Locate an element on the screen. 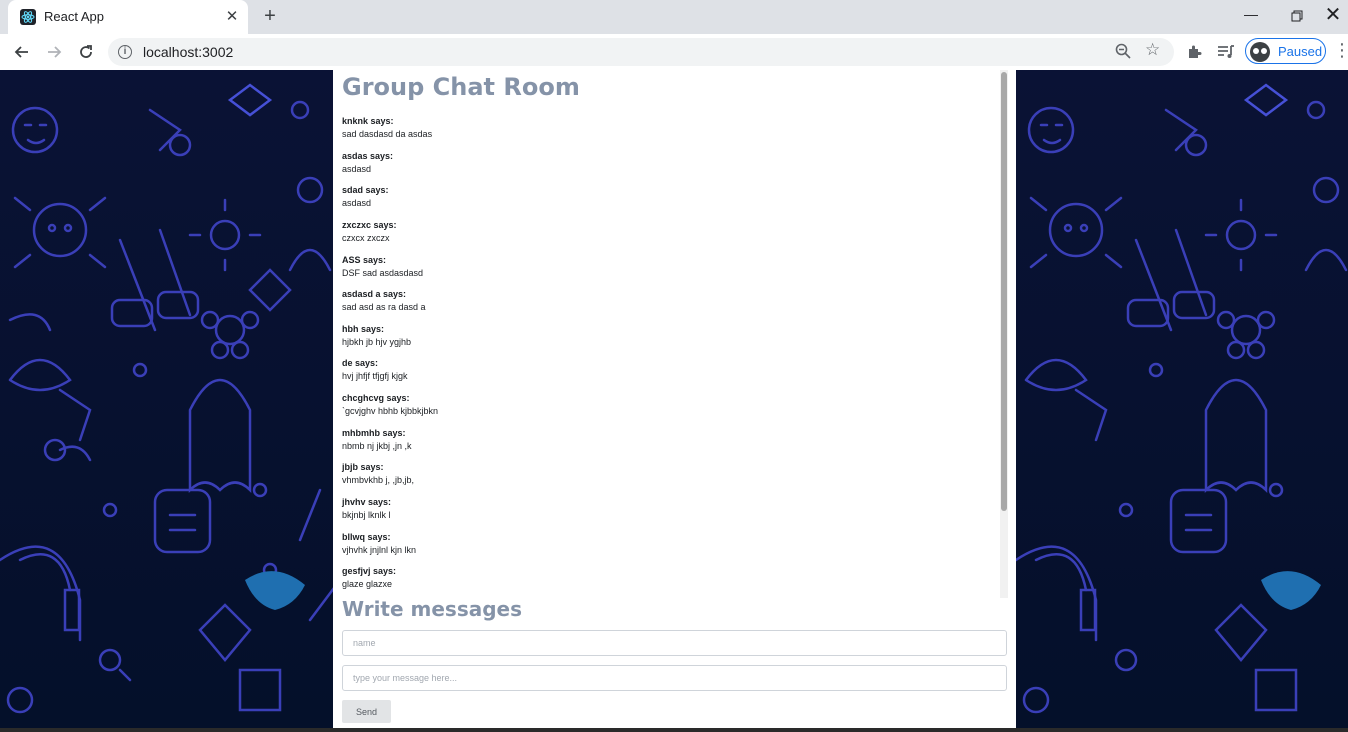  send-button: Send is located at coordinates (366, 711).